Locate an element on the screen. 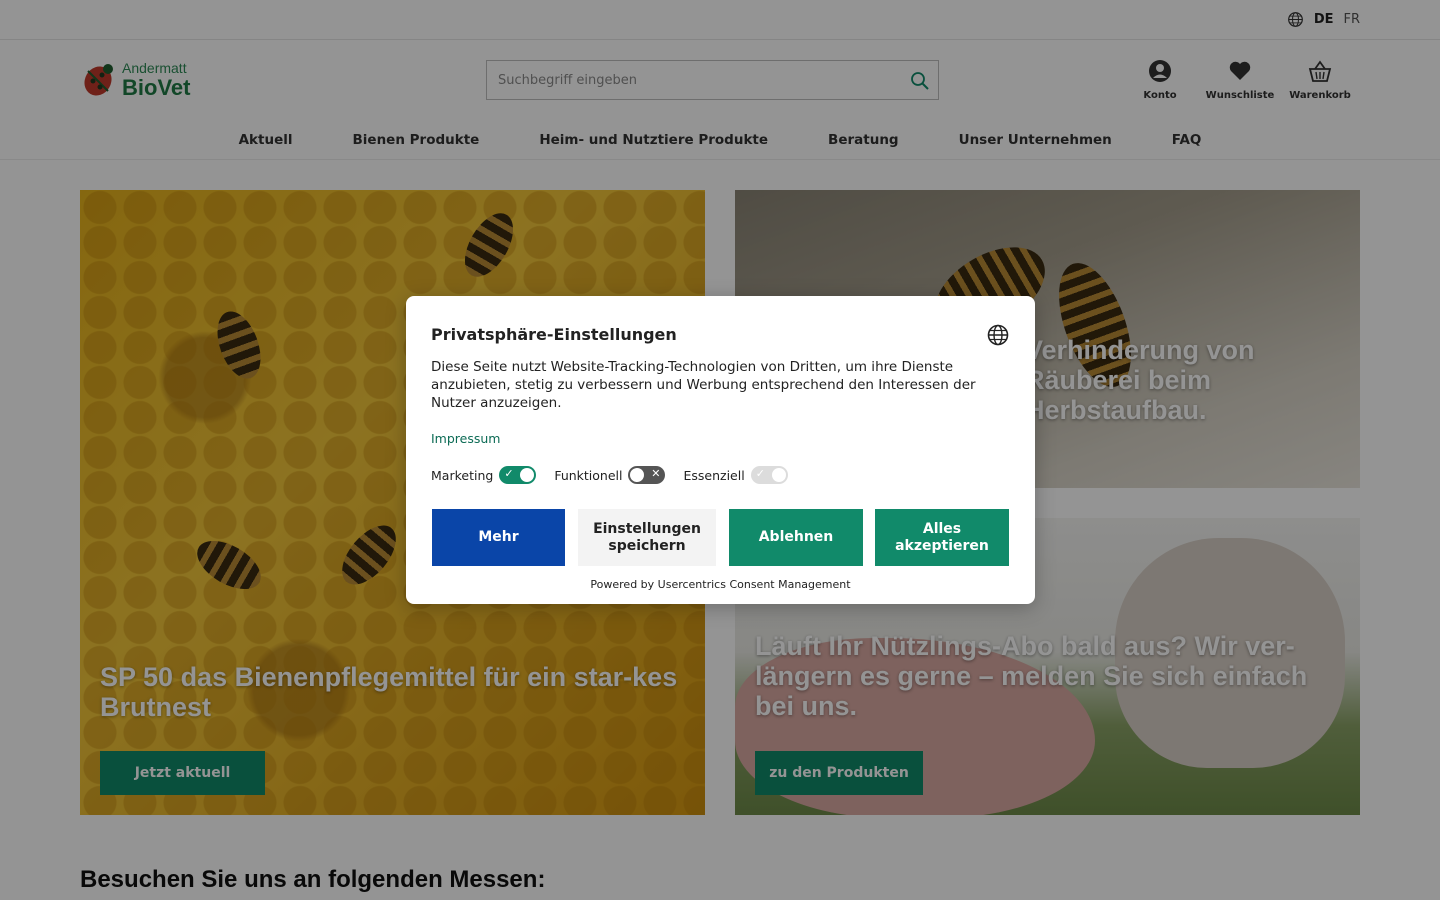 This screenshot has width=1440, height=900. accept-all-button: Alles akzeptieren is located at coordinates (942, 537).